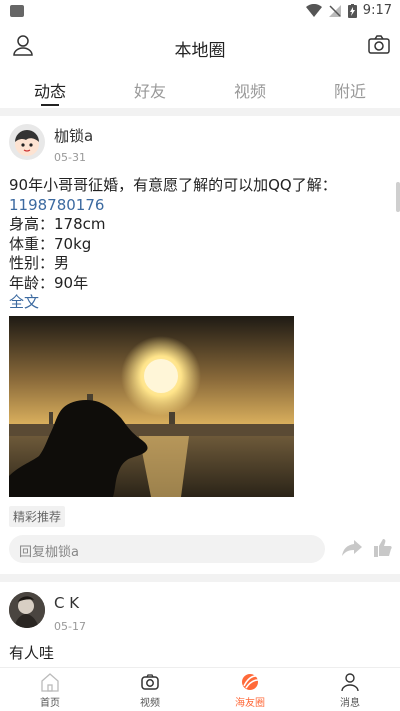 This screenshot has width=400, height=711. What do you see at coordinates (200, 12) in the screenshot?
I see `status-bar: 9:17` at bounding box center [200, 12].